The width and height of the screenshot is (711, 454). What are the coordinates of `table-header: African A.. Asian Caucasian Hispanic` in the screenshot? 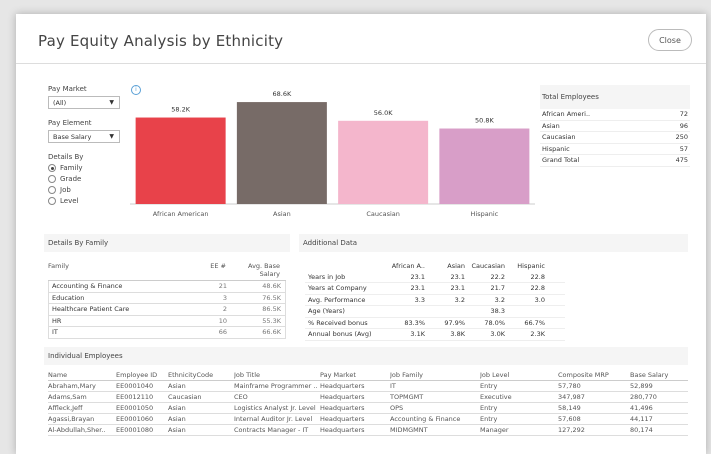 It's located at (435, 266).